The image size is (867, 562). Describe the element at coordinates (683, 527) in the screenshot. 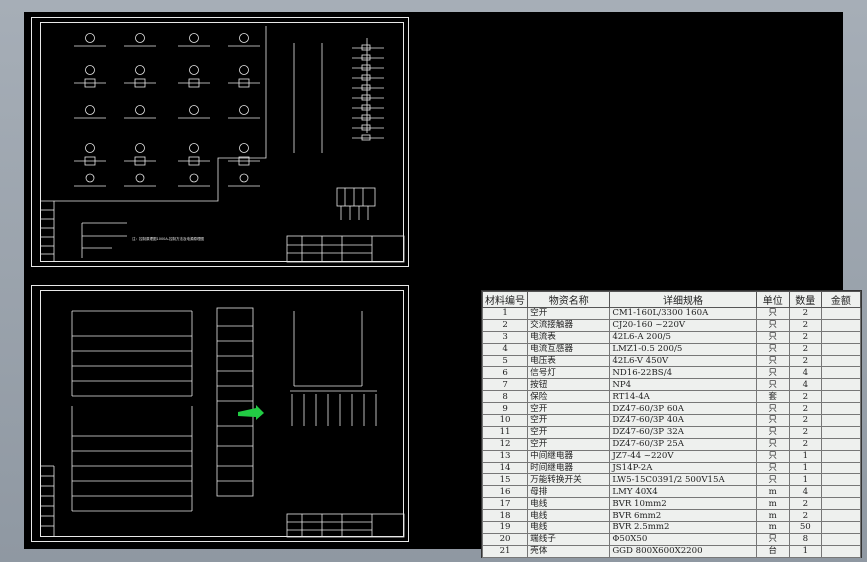

I see `cell-spec: BVR 2.5mm2` at that location.